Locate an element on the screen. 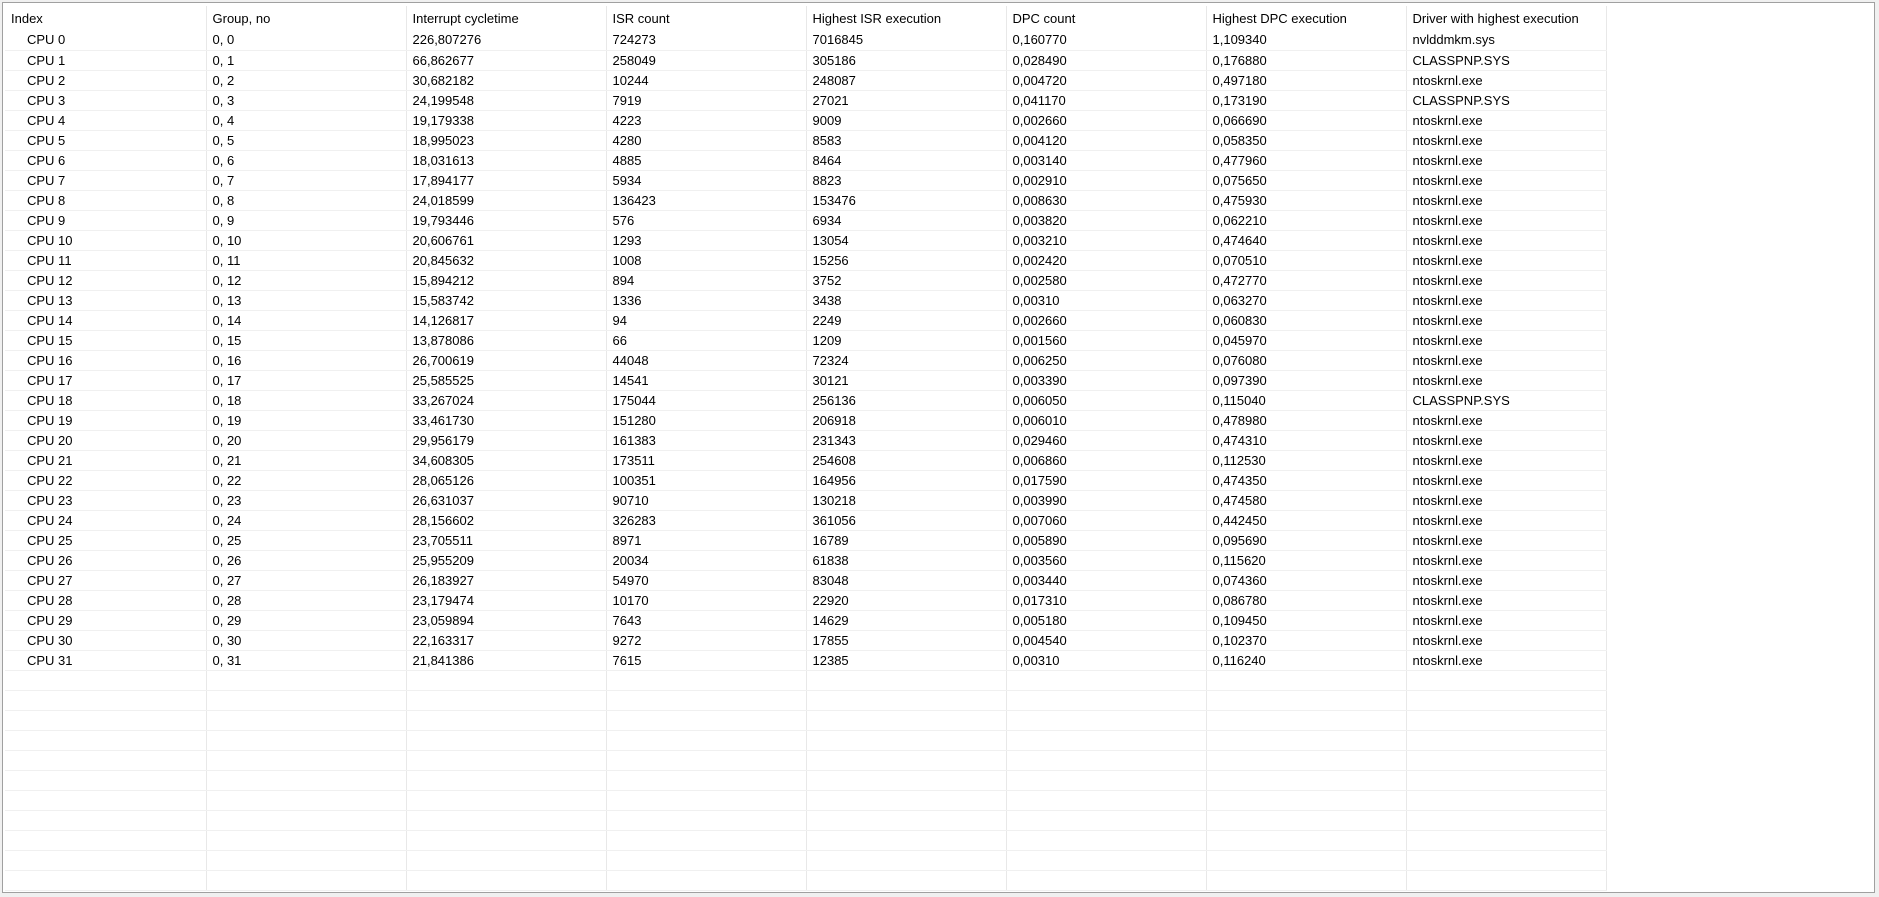  cell-index: CPU 15 is located at coordinates (106, 340).